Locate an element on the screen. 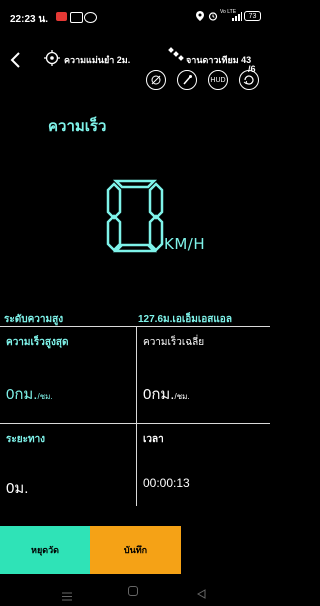 The width and height of the screenshot is (320, 606). speed-unit: KM/H is located at coordinates (185, 244).